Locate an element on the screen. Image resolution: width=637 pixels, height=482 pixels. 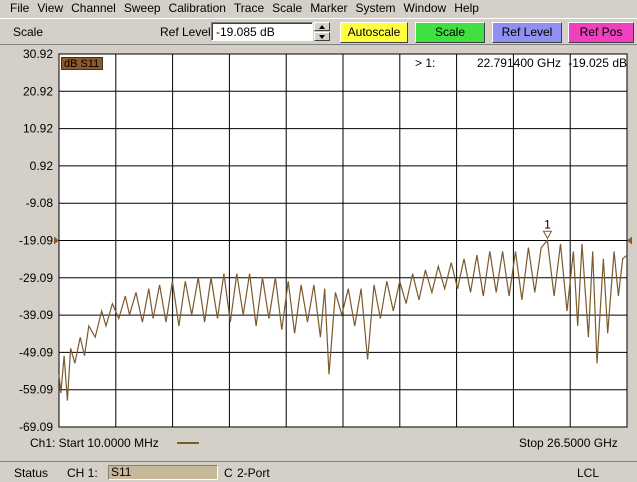
autoscale-button: Autoscale is located at coordinates (374, 32).